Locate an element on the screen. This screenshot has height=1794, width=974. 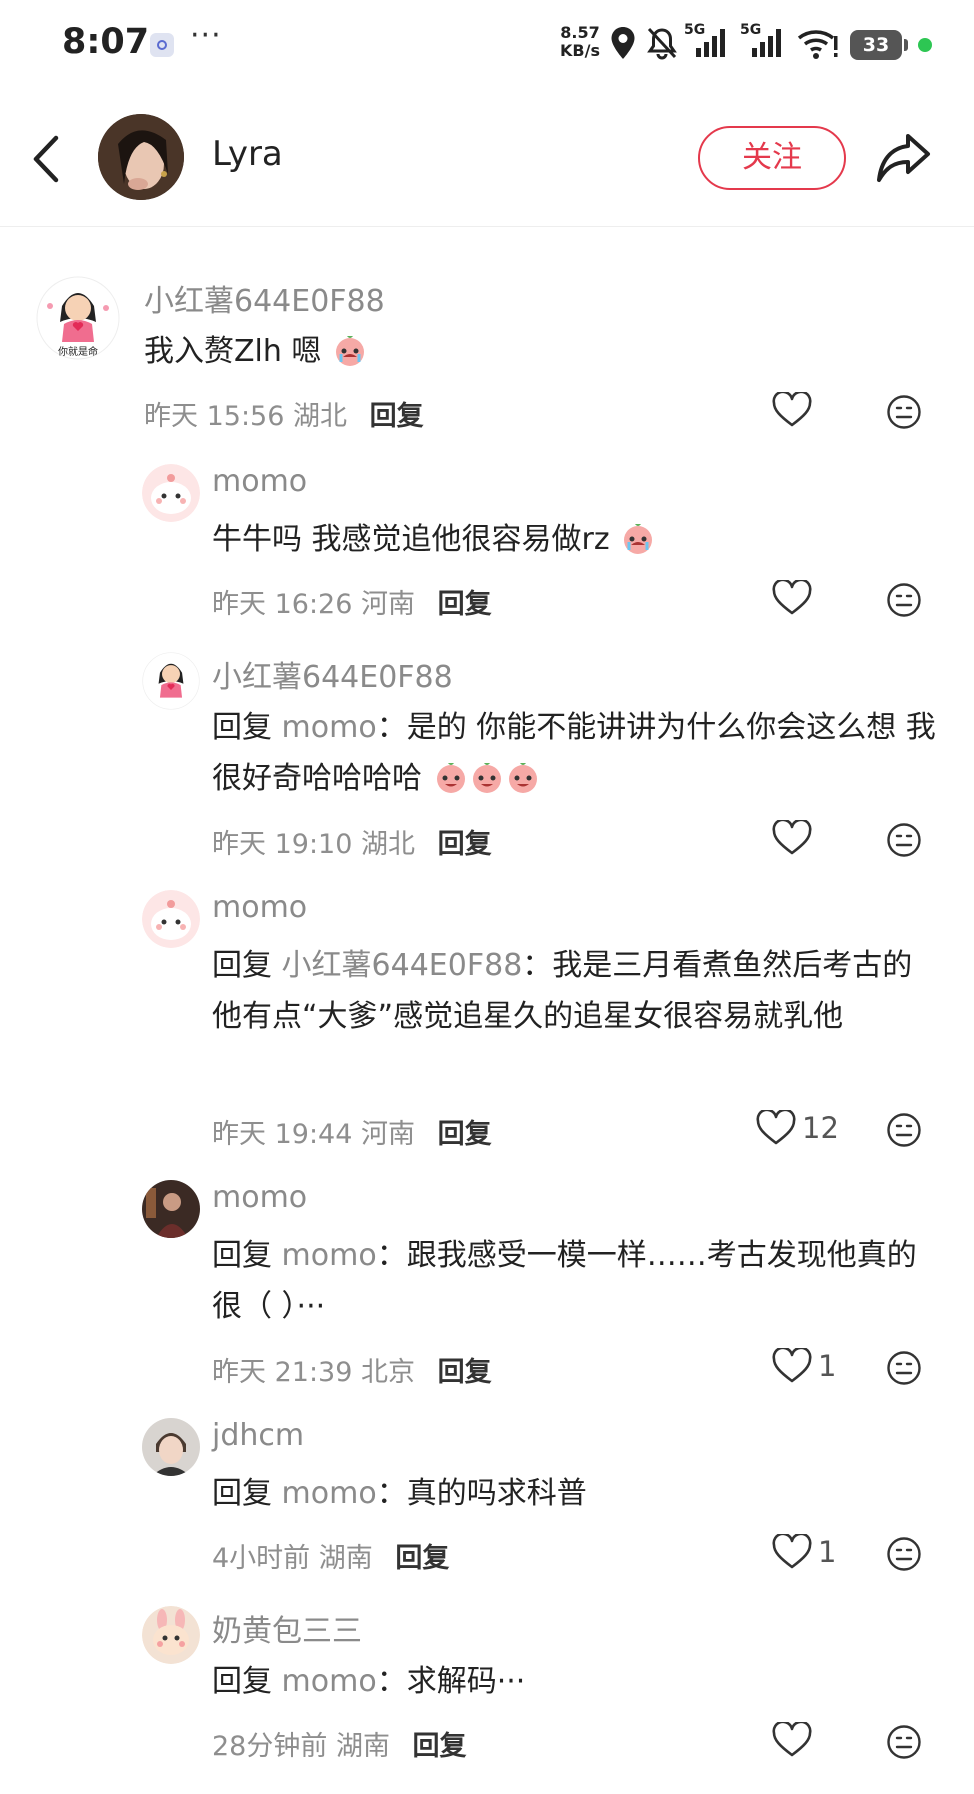
battery-icon: 33 is located at coordinates (879, 45).